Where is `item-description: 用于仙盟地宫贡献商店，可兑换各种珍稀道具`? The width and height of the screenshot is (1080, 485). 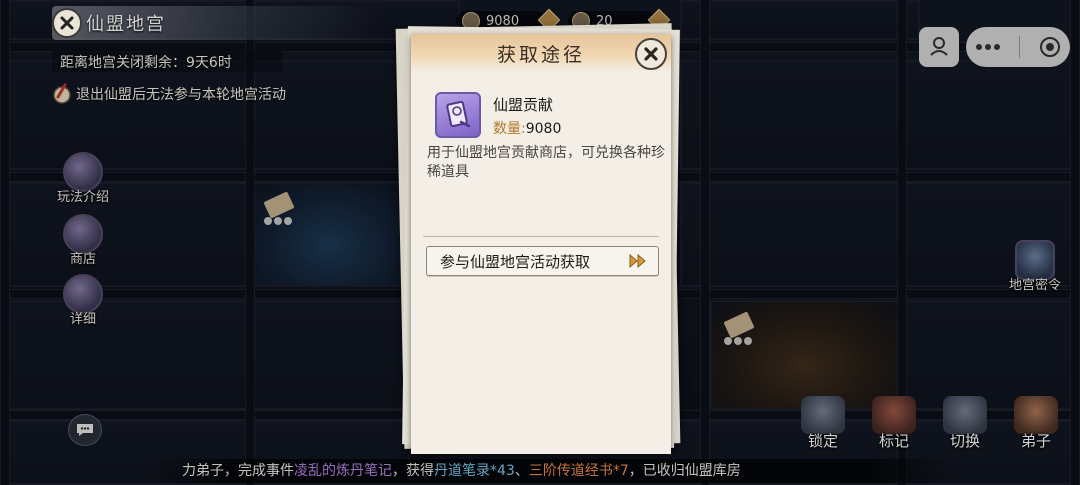 item-description: 用于仙盟地宫贡献商店，可兑换各种珍稀道具 is located at coordinates (546, 162).